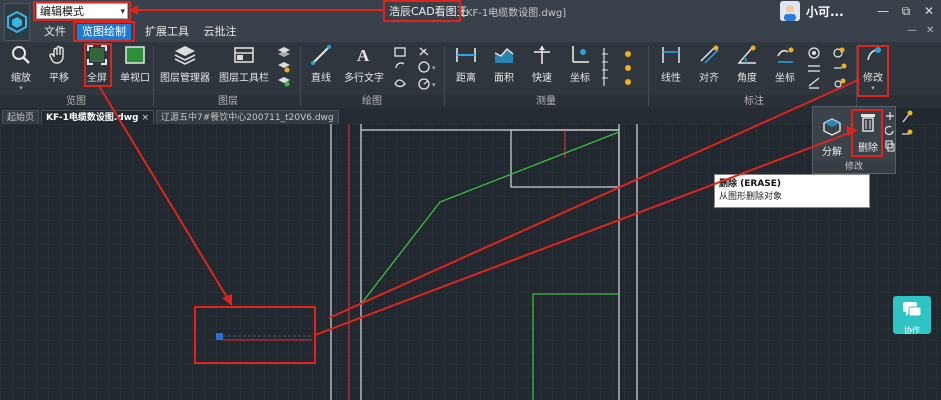 The width and height of the screenshot is (941, 400). I want to click on distance-button: 距离, so click(466, 64).